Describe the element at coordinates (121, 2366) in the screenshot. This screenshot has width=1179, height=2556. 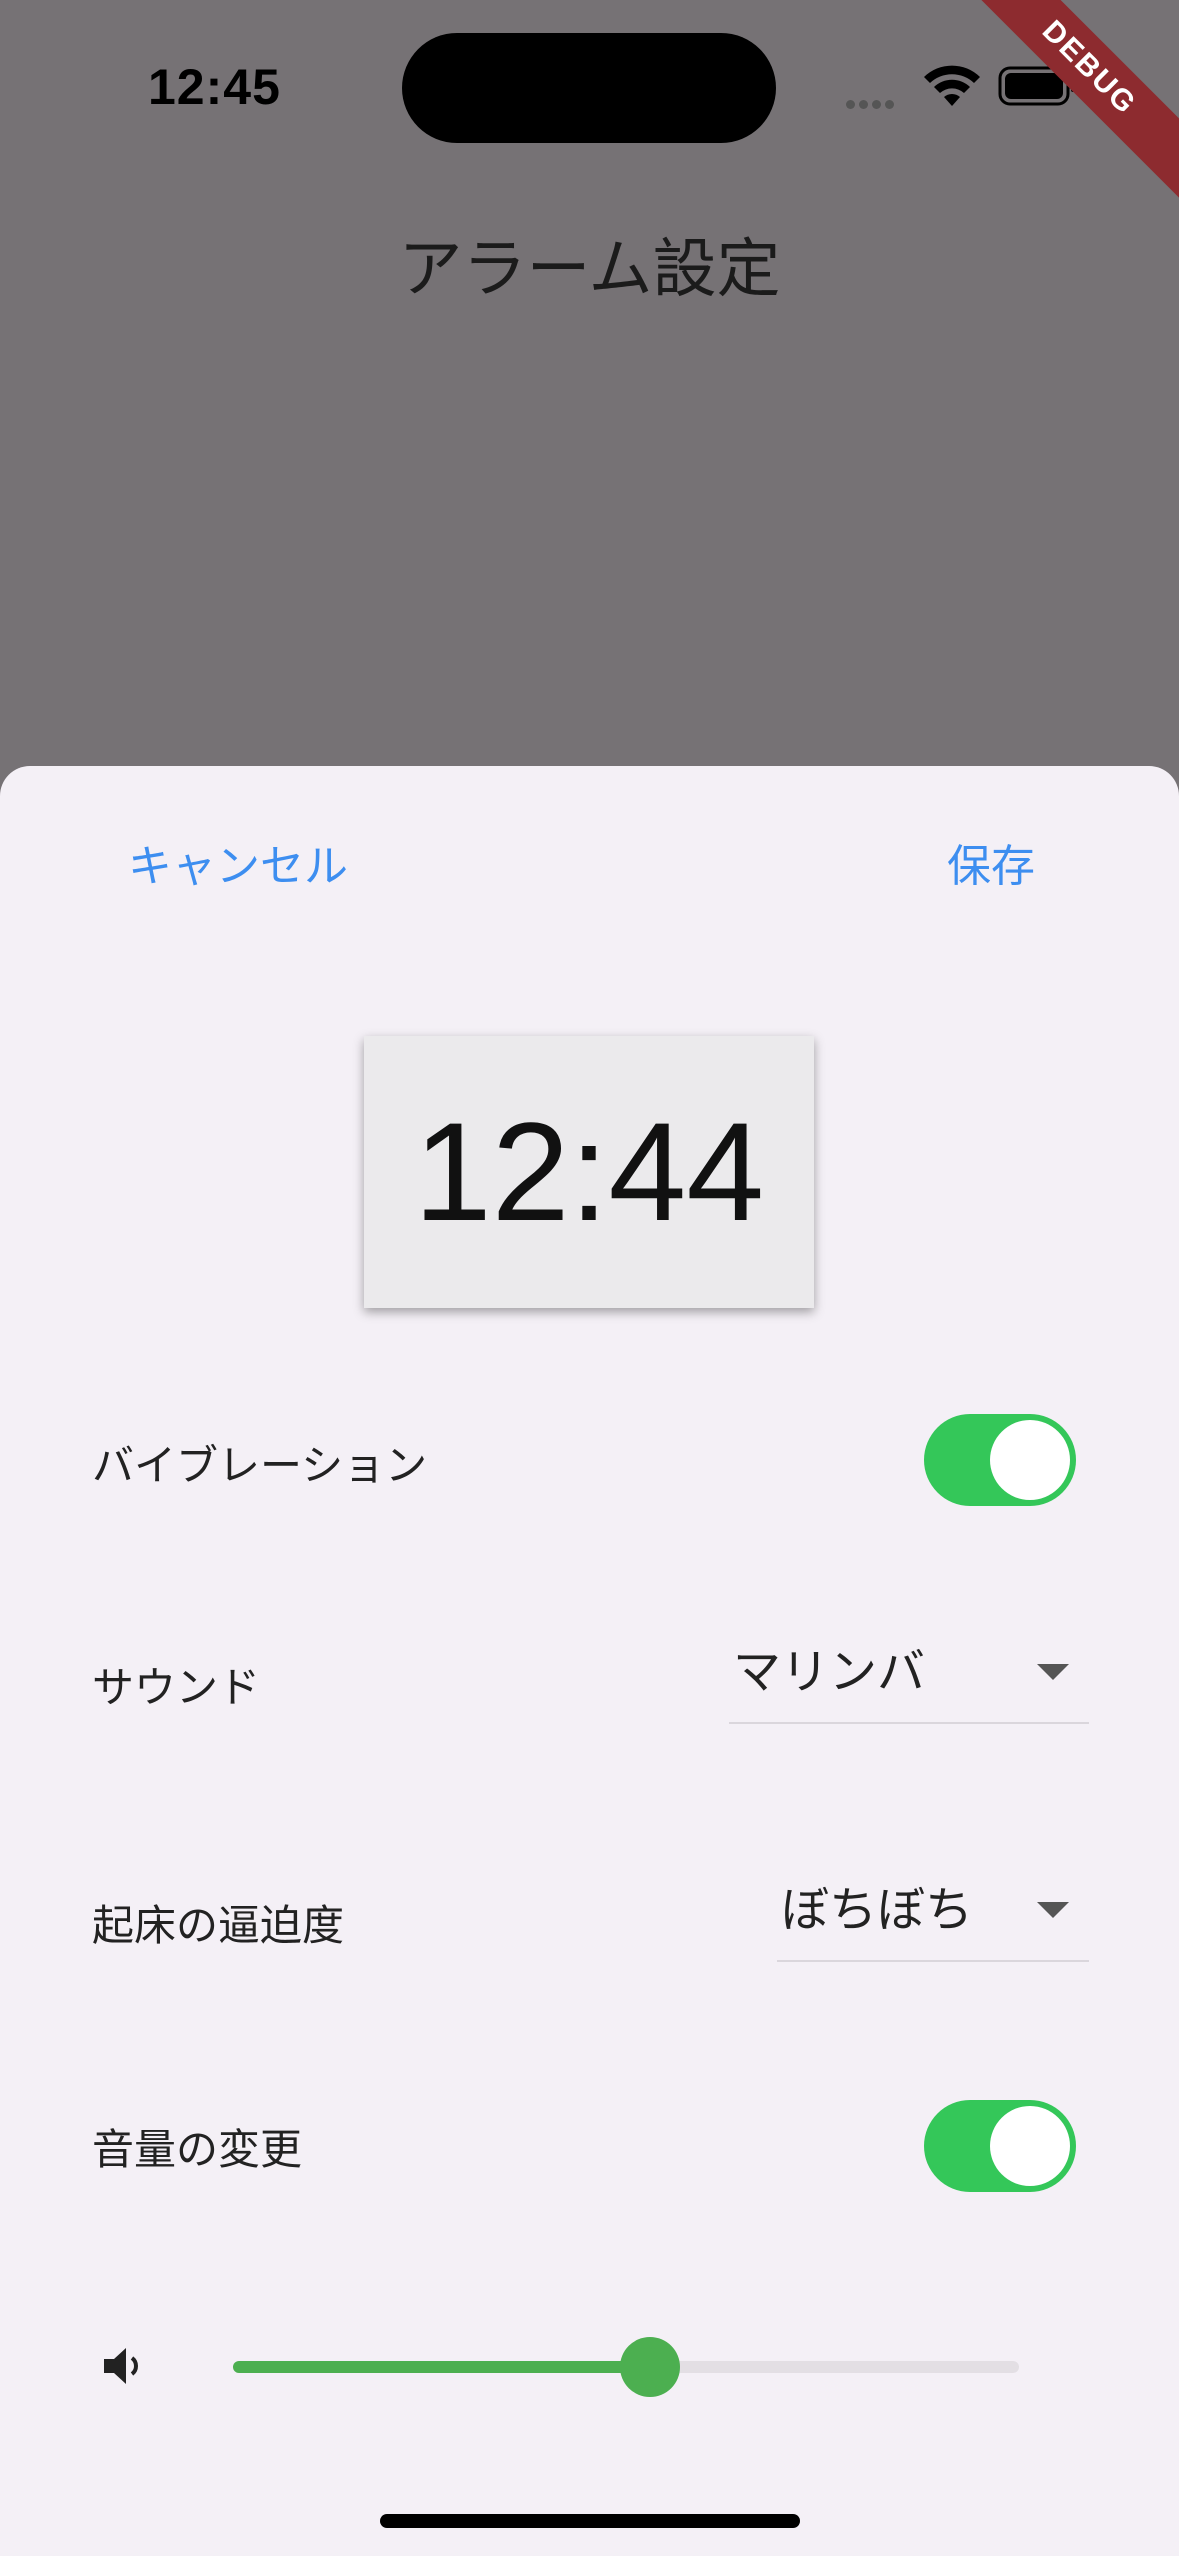
I see `speaker-icon` at that location.